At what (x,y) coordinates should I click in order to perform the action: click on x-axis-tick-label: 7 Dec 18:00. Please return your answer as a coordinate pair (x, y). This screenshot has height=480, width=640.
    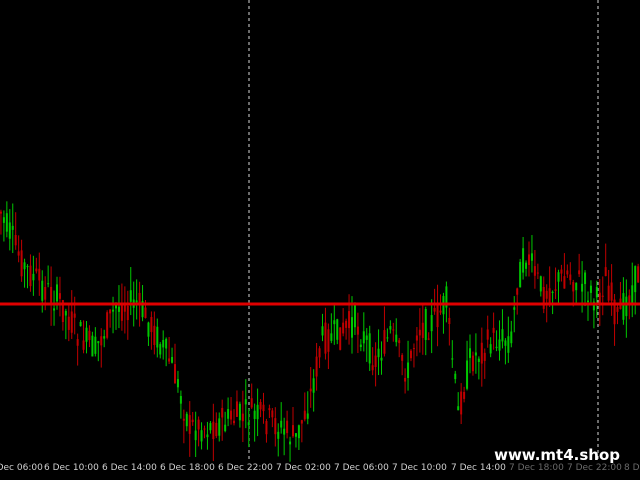
    Looking at the image, I should click on (536, 468).